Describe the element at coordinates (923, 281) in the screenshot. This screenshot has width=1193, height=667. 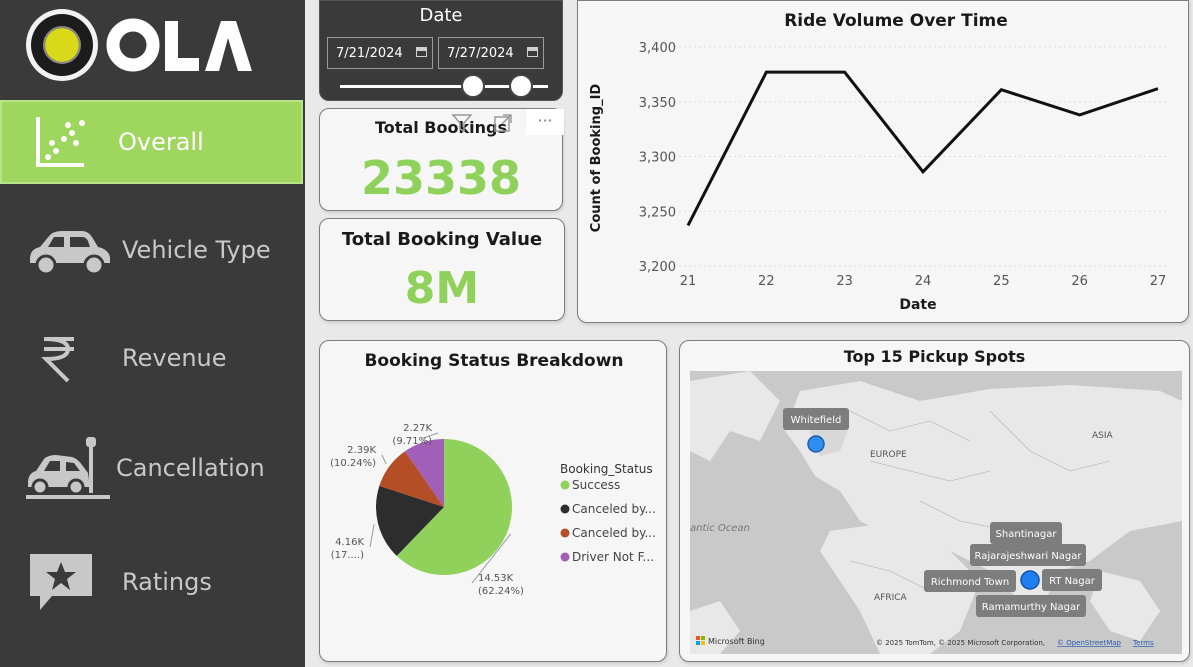
I see `x-tick-label: 24` at that location.